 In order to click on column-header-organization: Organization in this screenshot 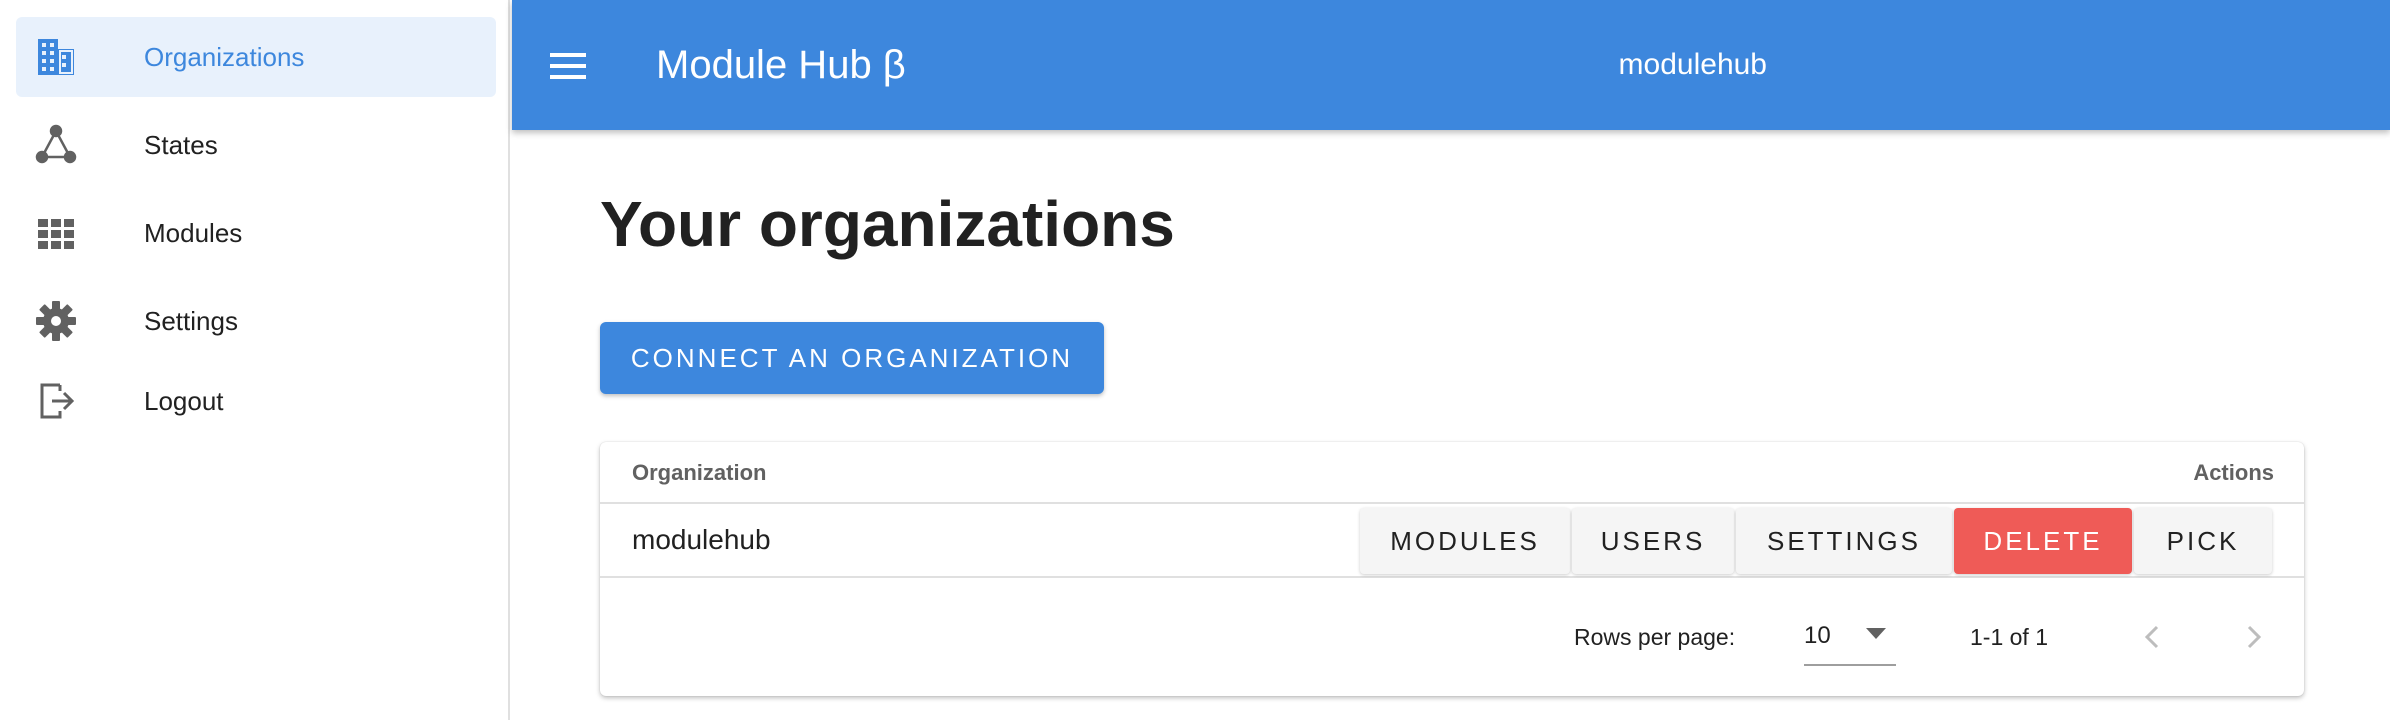, I will do `click(699, 472)`.